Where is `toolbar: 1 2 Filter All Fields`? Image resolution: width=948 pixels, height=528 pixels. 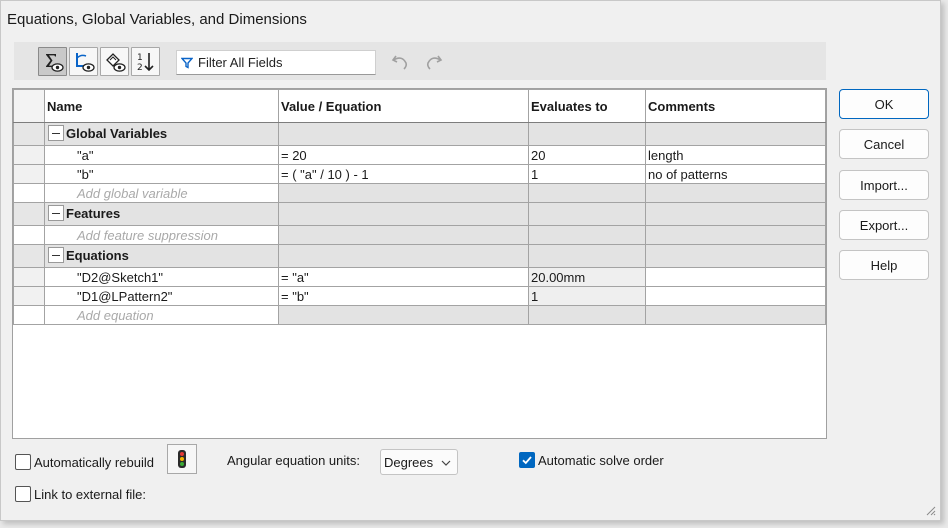 toolbar: 1 2 Filter All Fields is located at coordinates (420, 61).